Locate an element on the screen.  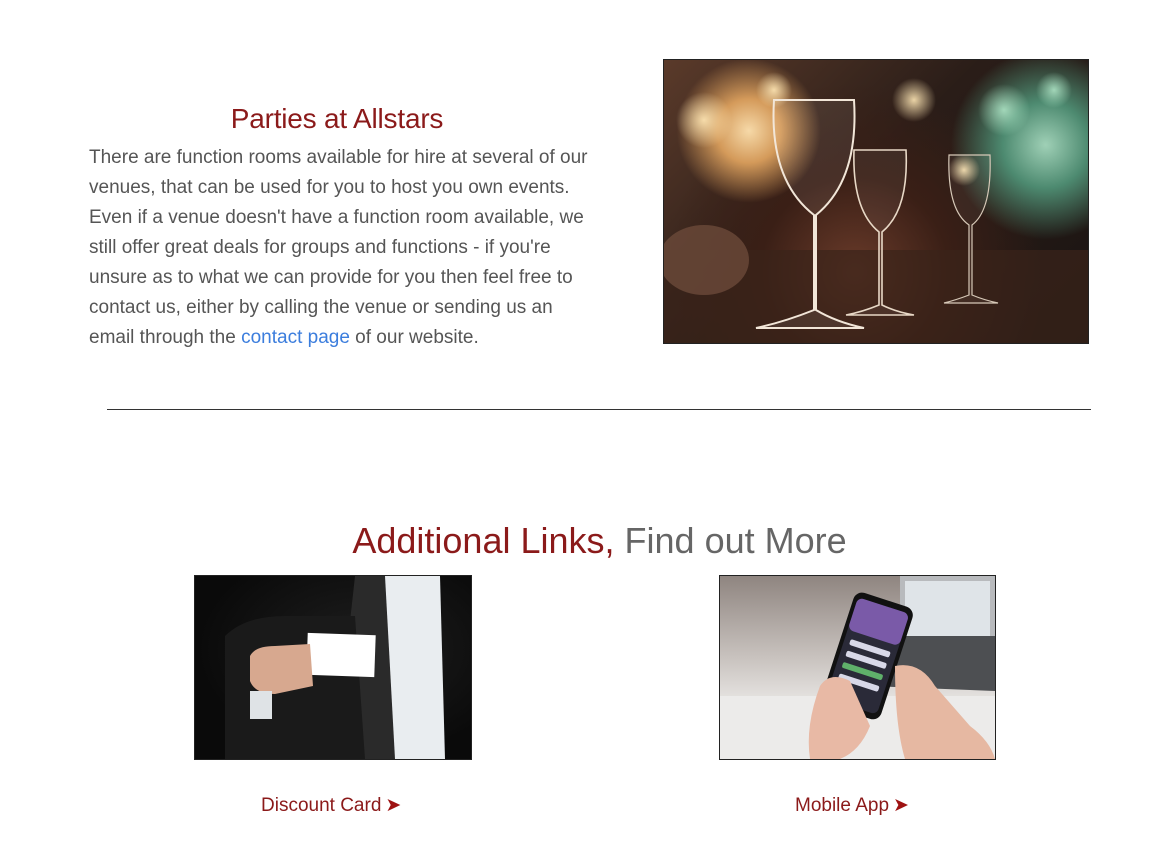
discount-card-link: Discount Card ➤ is located at coordinates (331, 805).